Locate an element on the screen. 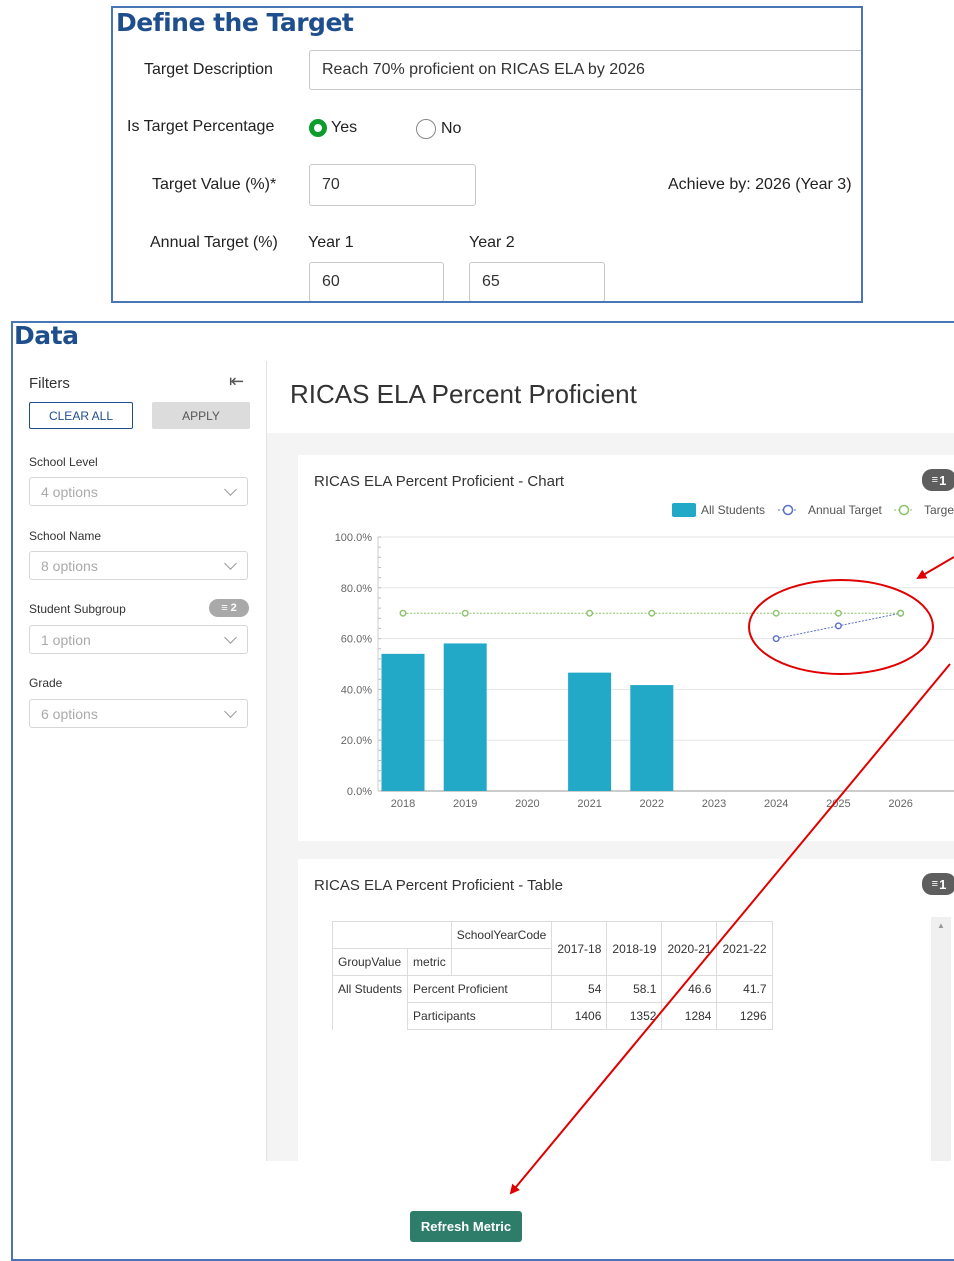 The height and width of the screenshot is (1261, 954). grade-select: 6 options is located at coordinates (138, 713).